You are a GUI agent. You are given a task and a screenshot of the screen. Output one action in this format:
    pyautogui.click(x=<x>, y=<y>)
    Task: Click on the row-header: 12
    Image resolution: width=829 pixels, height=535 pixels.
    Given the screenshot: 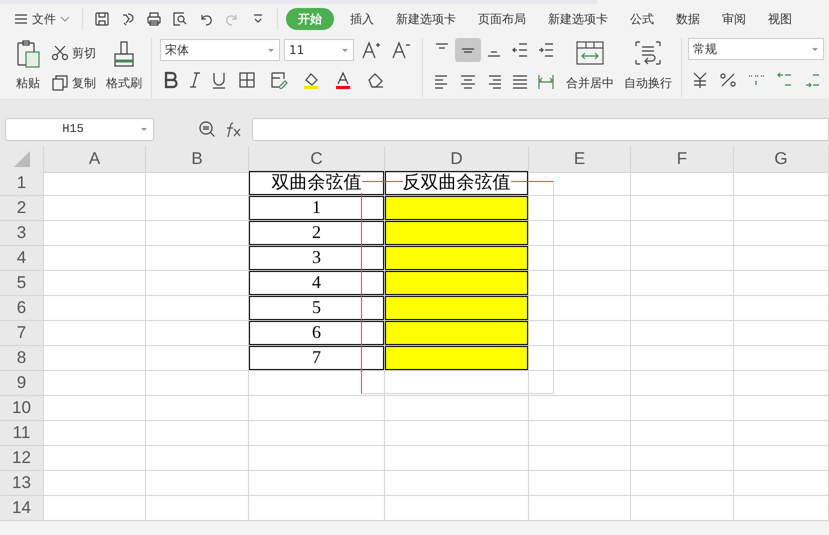 What is the action you would take?
    pyautogui.click(x=22, y=458)
    